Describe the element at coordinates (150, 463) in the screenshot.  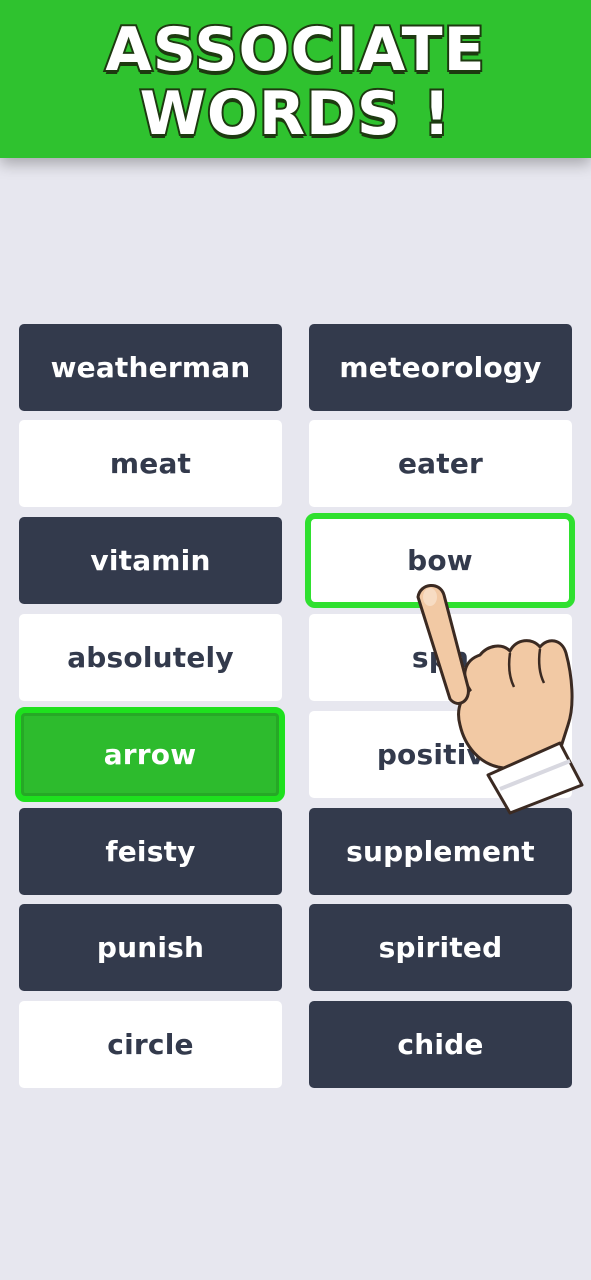
I see `word-tile-meat: meat` at that location.